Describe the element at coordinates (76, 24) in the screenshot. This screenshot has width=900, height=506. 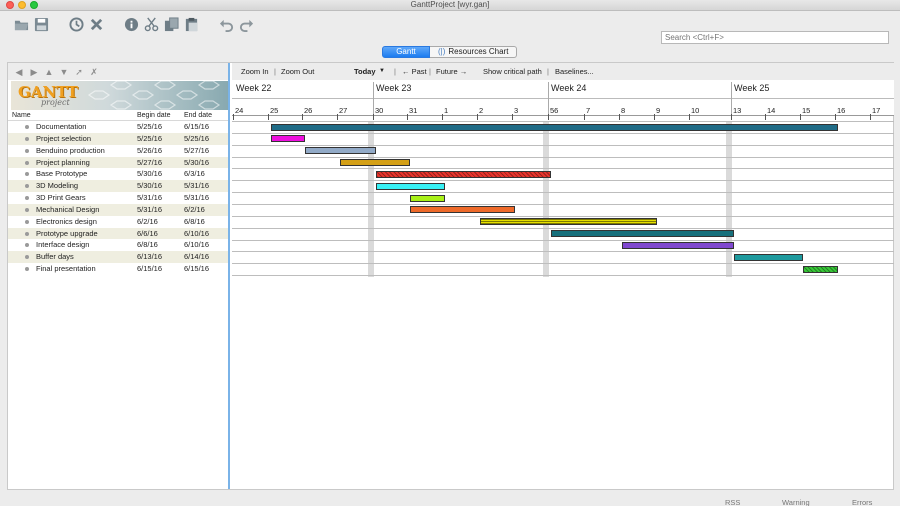
I see `history-icon` at that location.